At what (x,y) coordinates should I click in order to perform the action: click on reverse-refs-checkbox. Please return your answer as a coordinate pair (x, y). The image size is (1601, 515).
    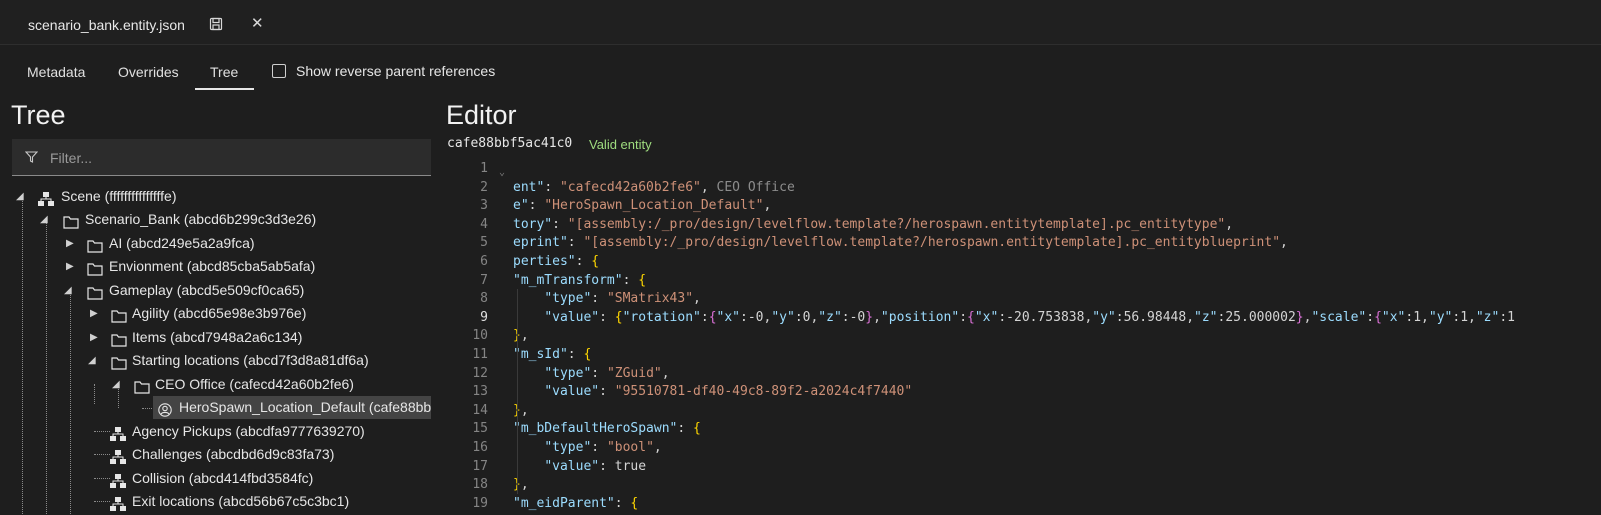
    Looking at the image, I should click on (279, 71).